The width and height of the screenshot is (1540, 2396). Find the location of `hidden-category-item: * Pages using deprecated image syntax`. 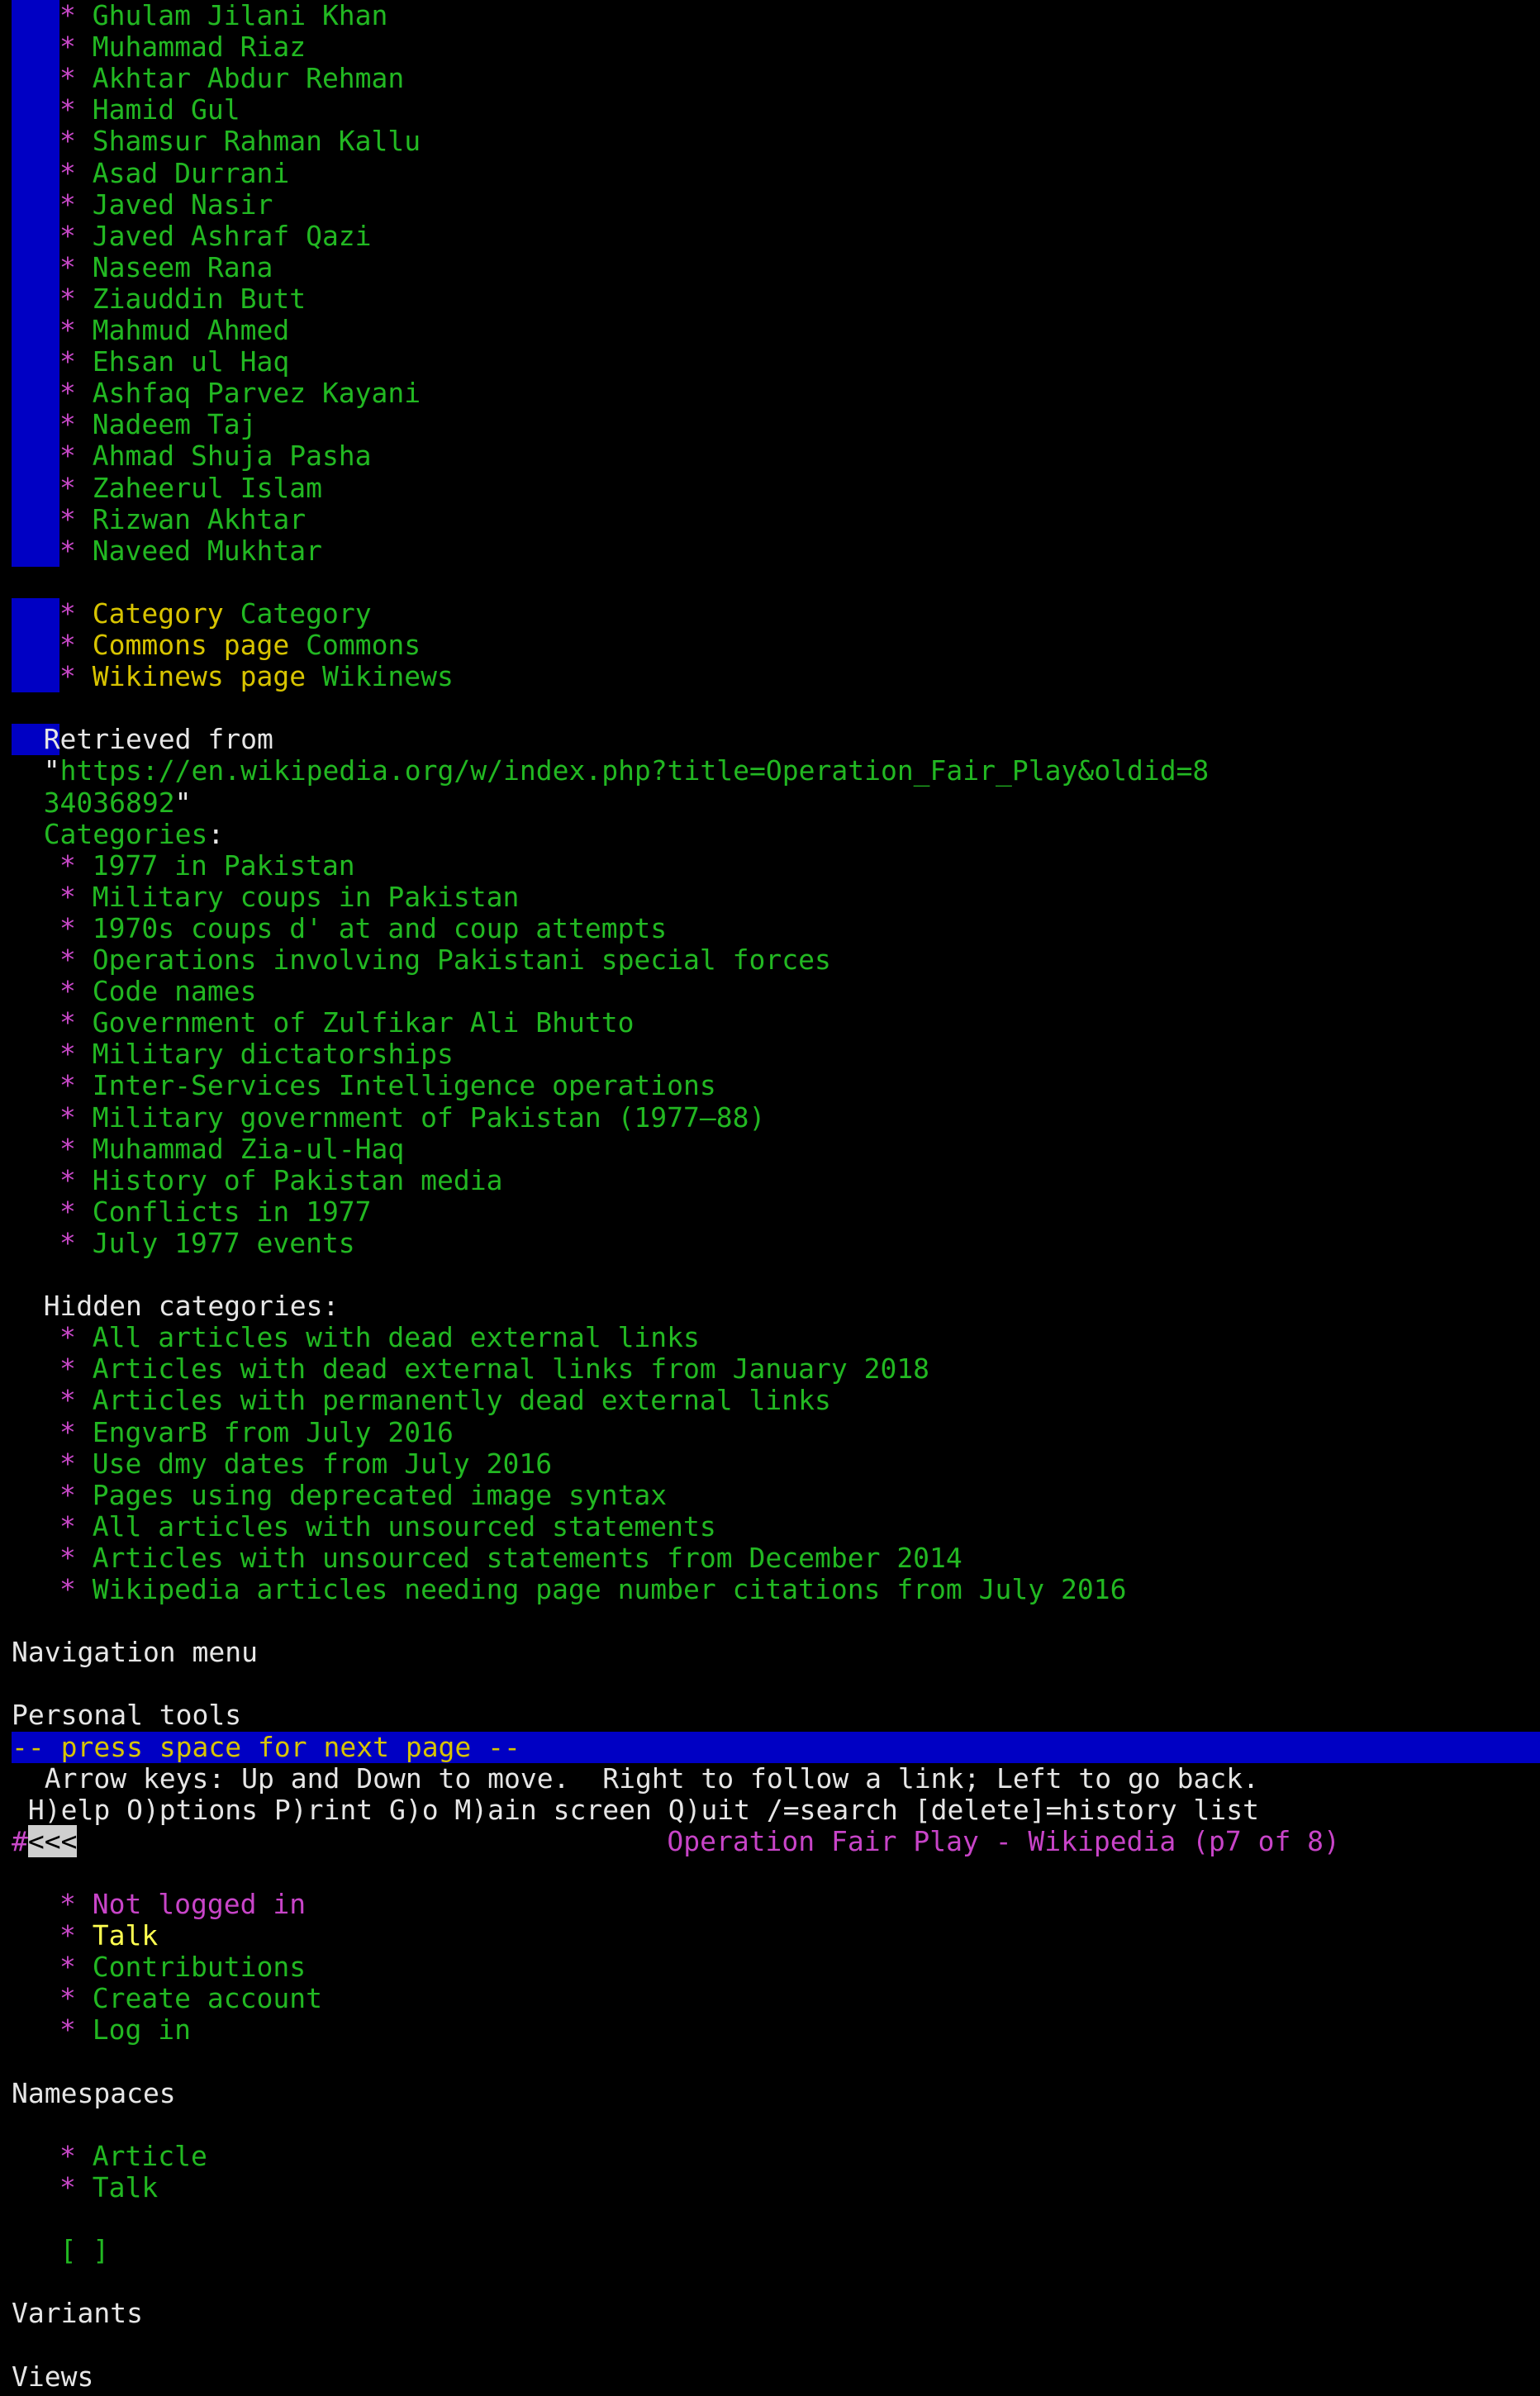

hidden-category-item: * Pages using deprecated image syntax is located at coordinates (363, 1495).